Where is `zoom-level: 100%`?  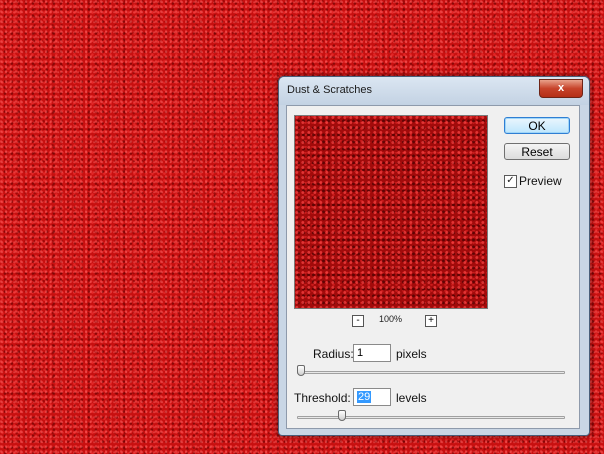
zoom-level: 100% is located at coordinates (391, 319).